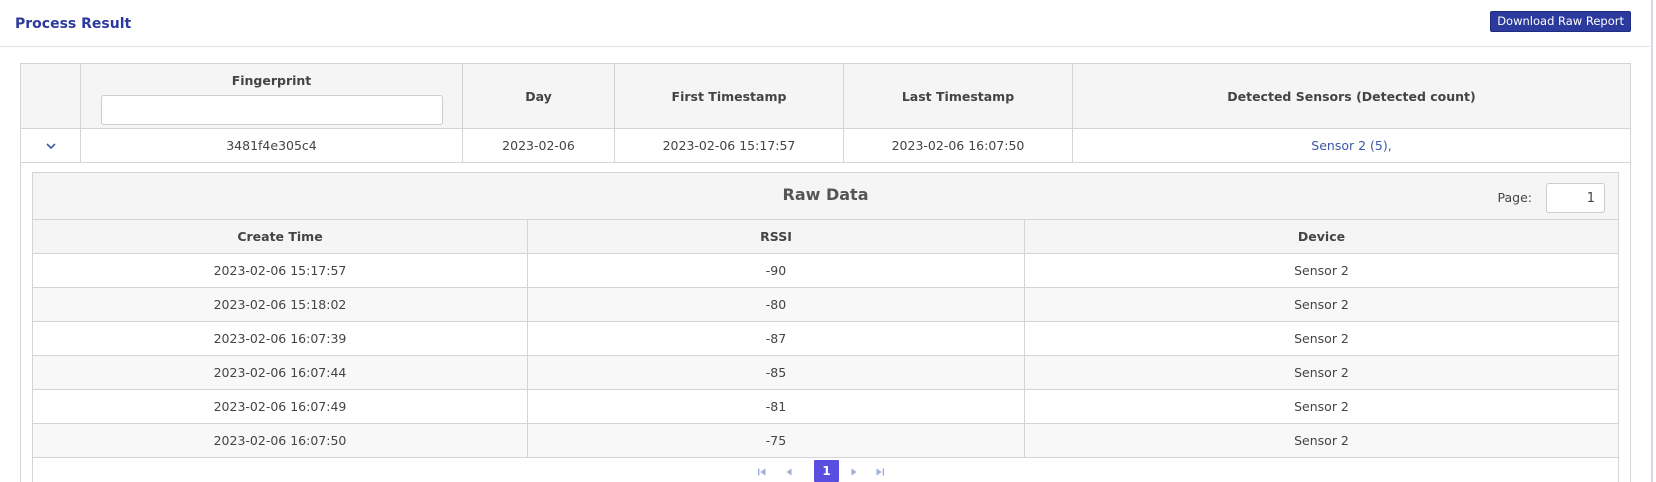  I want to click on create-time-cell: 2023-02-06 15:18:02, so click(280, 304).